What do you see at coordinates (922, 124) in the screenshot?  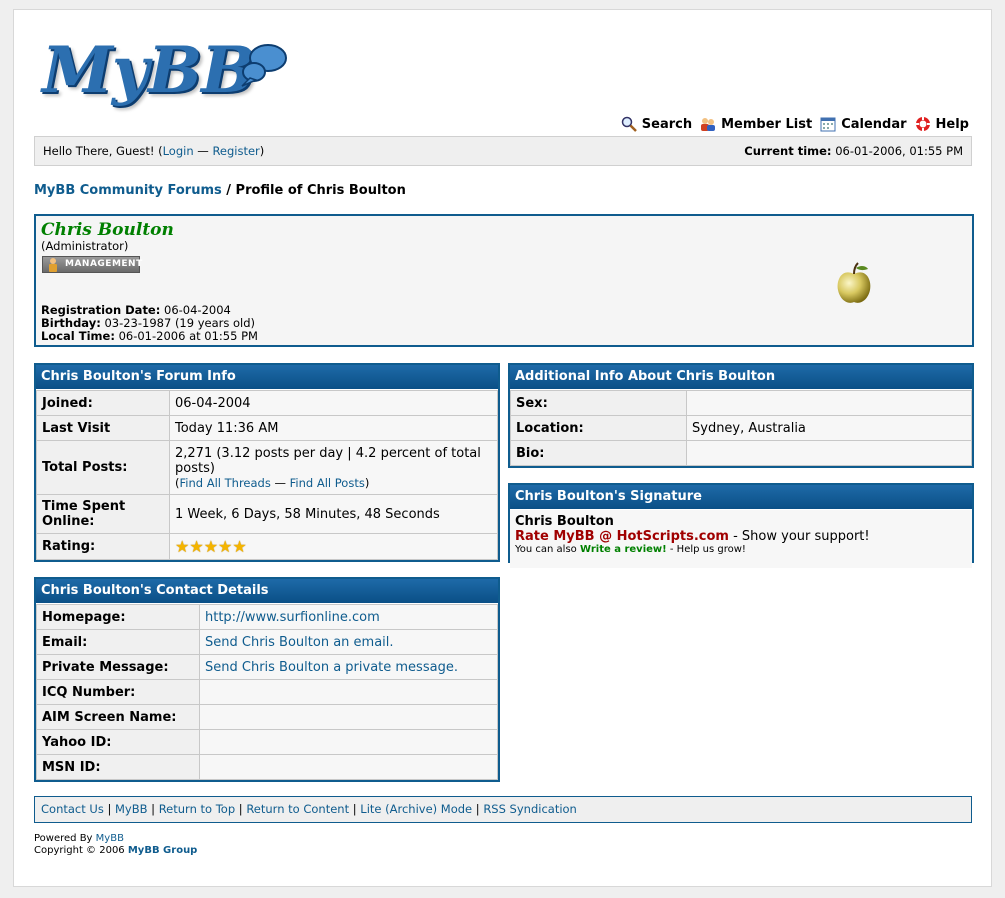 I see `help-icon` at bounding box center [922, 124].